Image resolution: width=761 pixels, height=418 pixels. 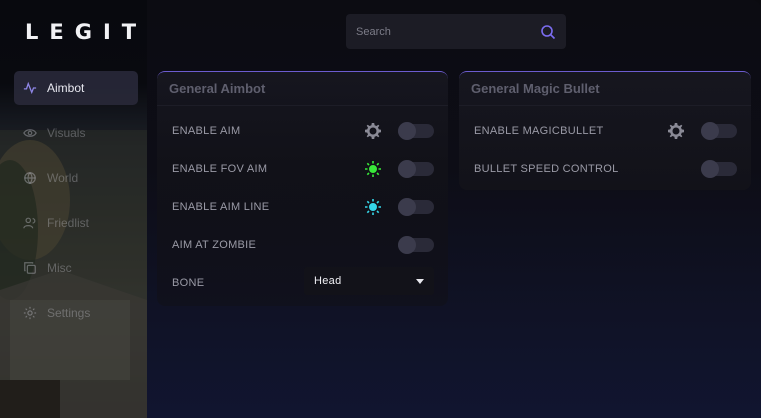 I want to click on setting-label: AIM AT ZOMBIE, so click(x=214, y=245).